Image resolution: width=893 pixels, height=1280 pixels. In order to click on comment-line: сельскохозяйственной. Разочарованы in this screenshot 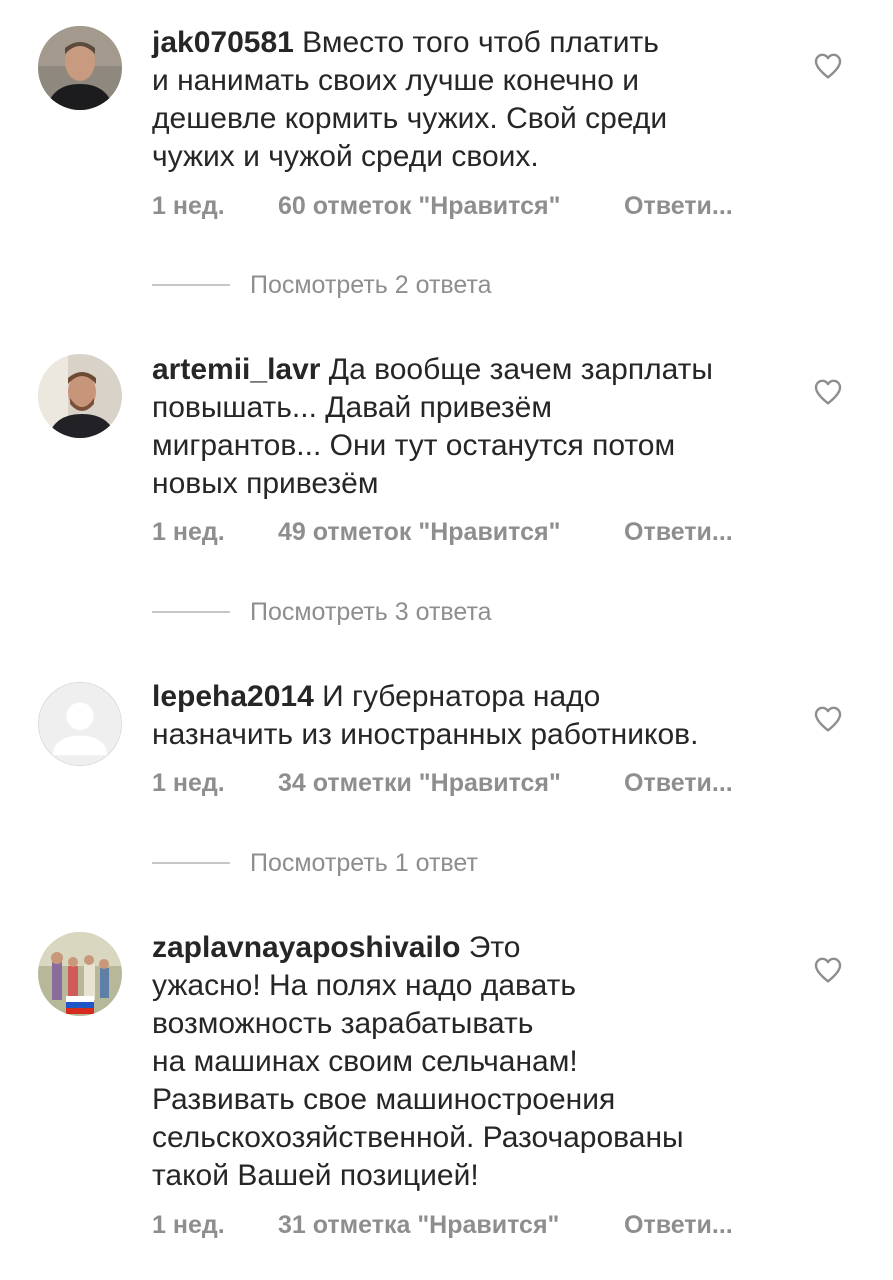, I will do `click(418, 1137)`.